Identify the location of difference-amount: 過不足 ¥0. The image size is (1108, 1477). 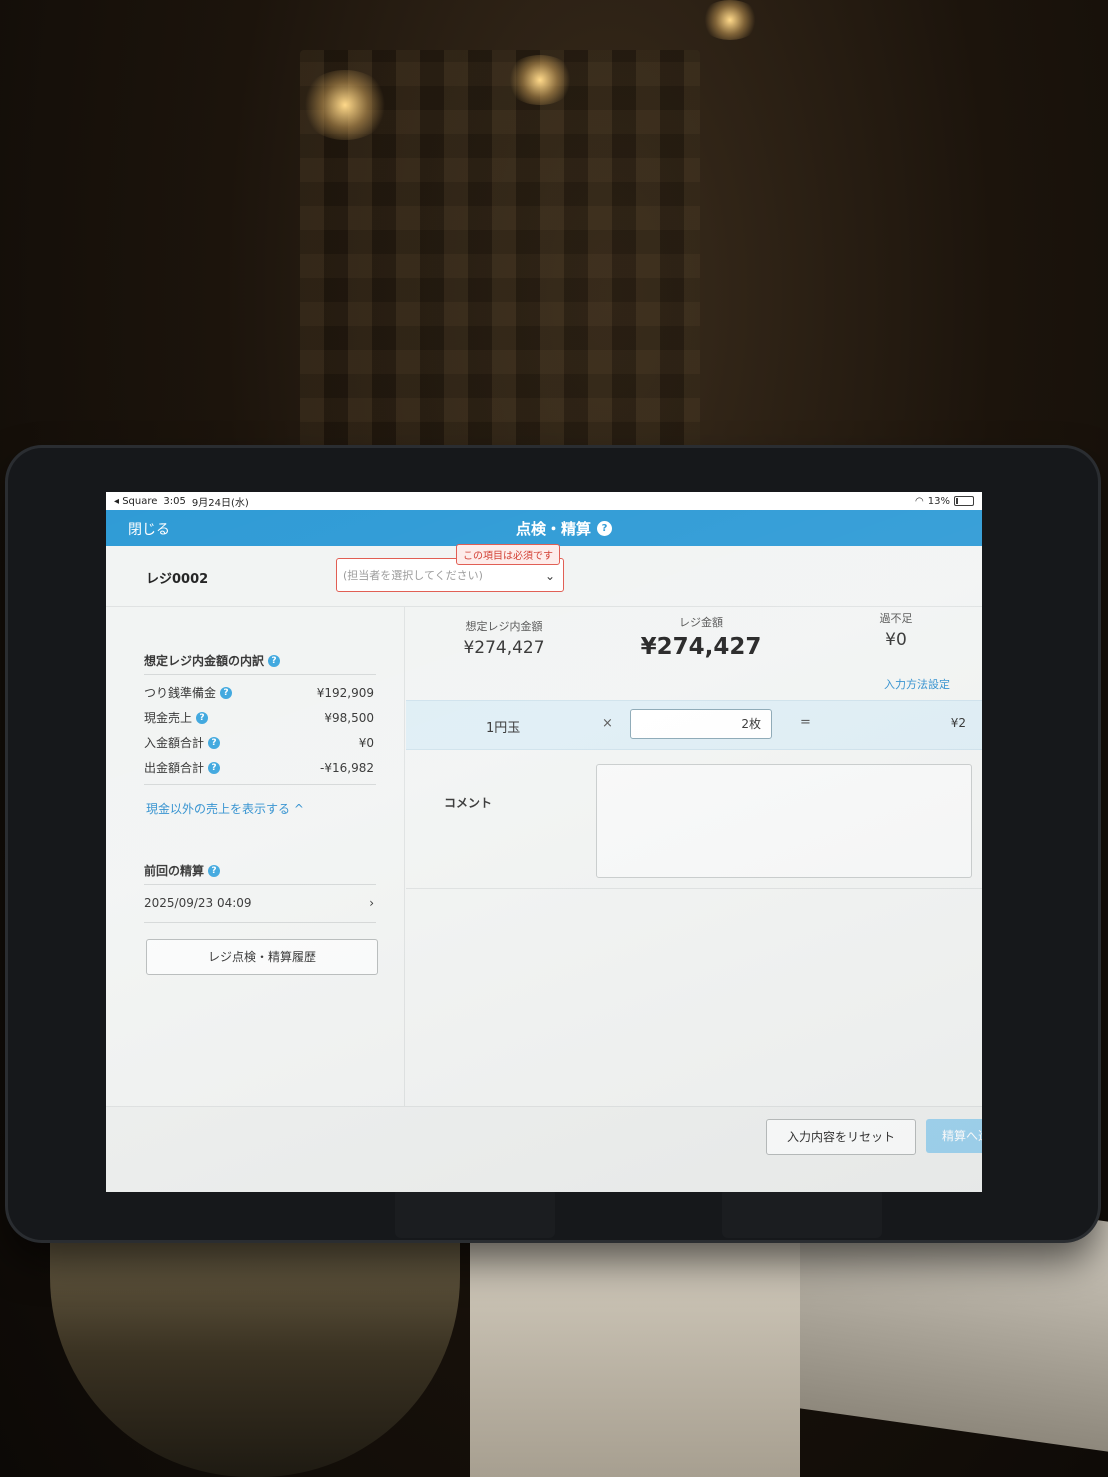
(896, 630).